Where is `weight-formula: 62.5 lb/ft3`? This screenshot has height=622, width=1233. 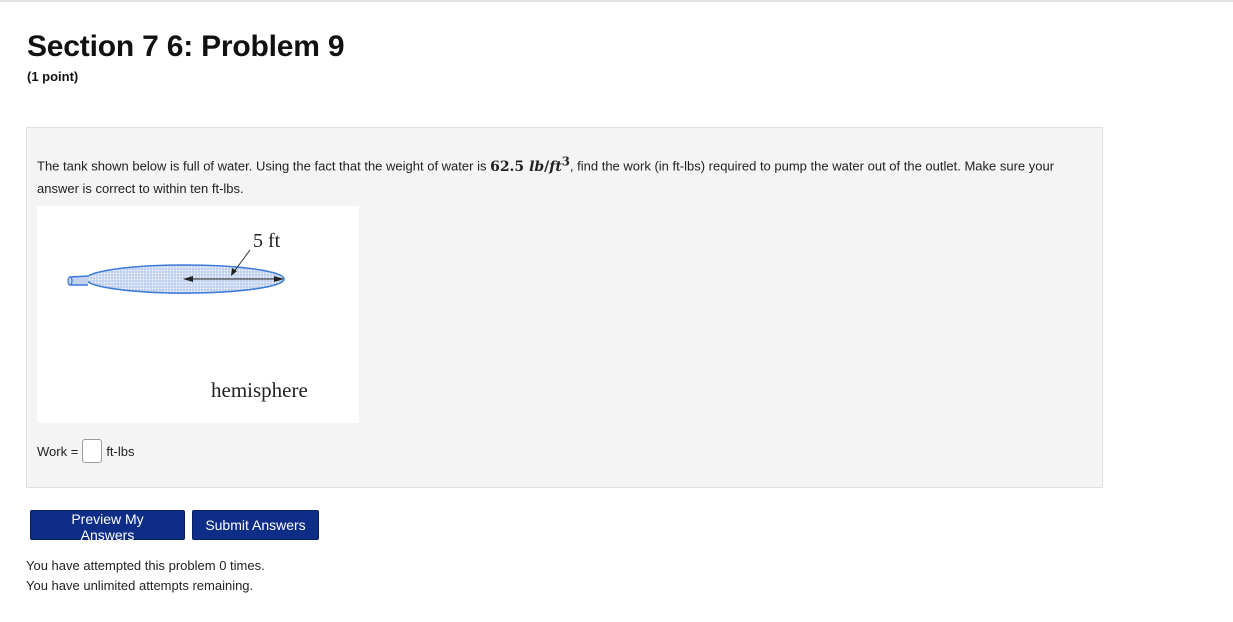 weight-formula: 62.5 lb/ft3 is located at coordinates (530, 164).